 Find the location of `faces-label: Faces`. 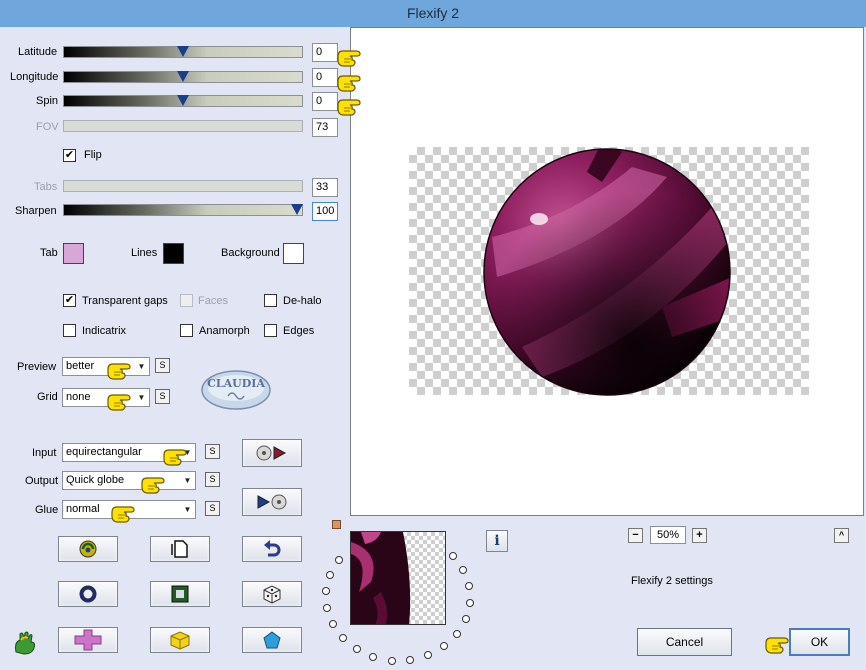

faces-label: Faces is located at coordinates (213, 301).